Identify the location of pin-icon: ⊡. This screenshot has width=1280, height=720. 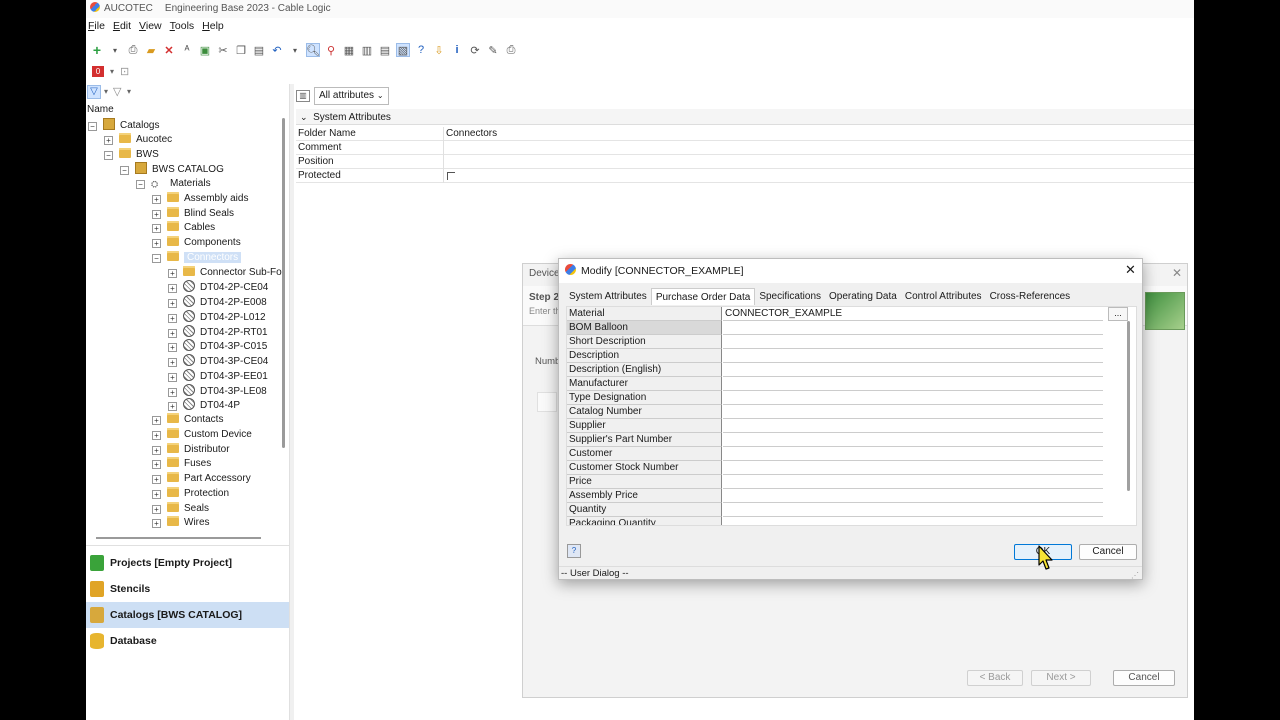
(124, 71).